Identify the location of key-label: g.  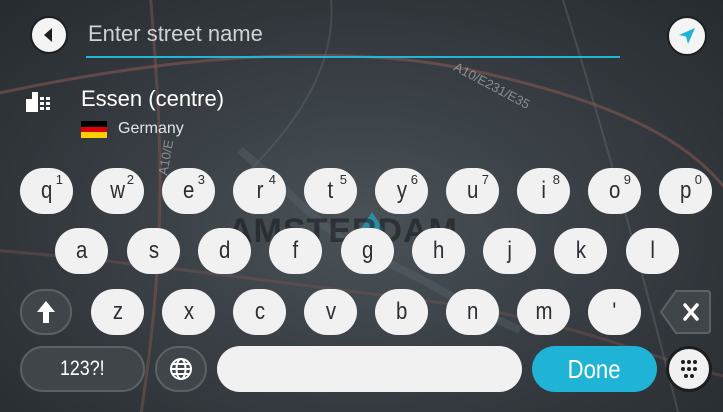
(367, 250).